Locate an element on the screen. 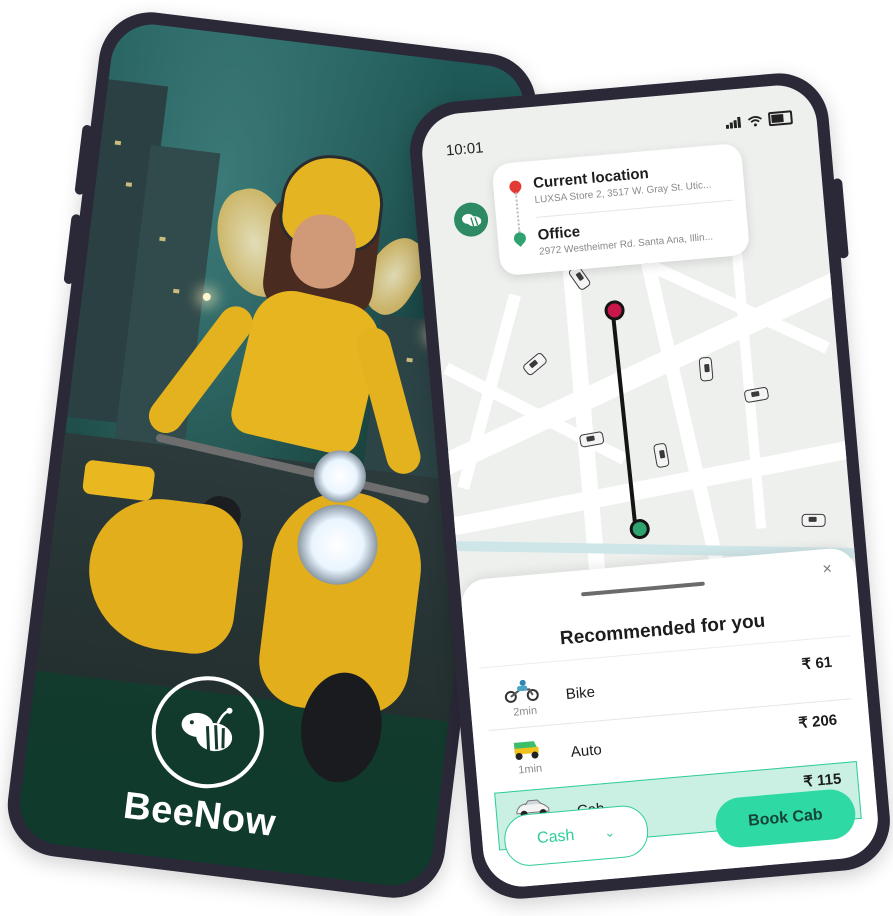 This screenshot has width=893, height=916. sheet-drag-handle is located at coordinates (643, 589).